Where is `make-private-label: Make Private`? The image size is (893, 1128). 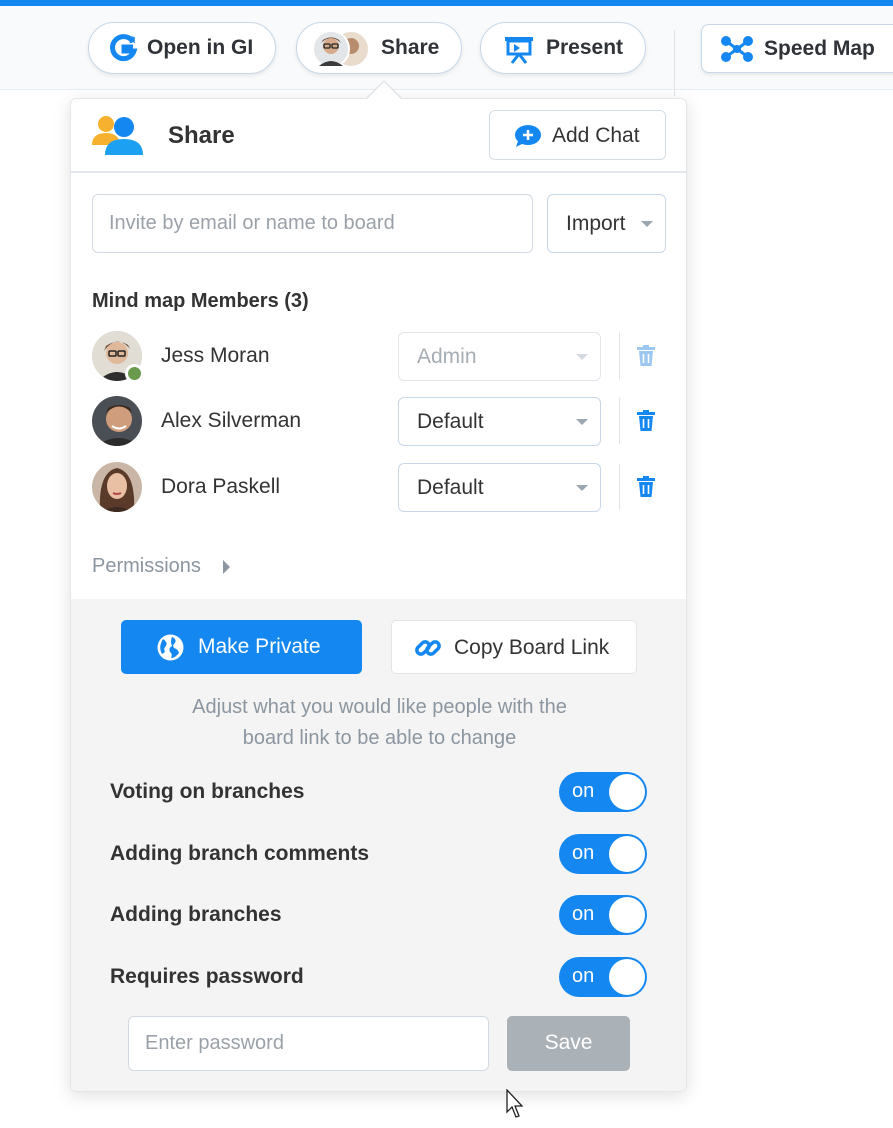 make-private-label: Make Private is located at coordinates (259, 646).